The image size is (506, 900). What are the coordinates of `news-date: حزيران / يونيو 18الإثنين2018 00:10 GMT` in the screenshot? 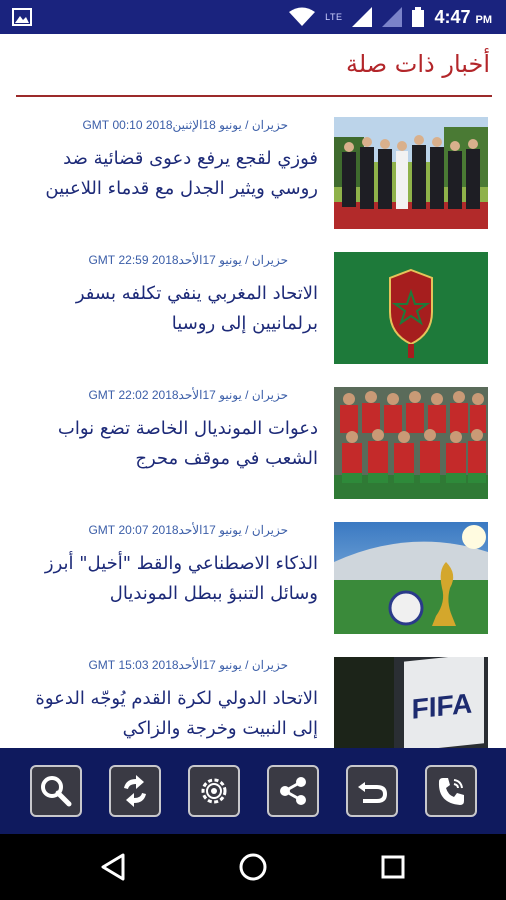 It's located at (185, 125).